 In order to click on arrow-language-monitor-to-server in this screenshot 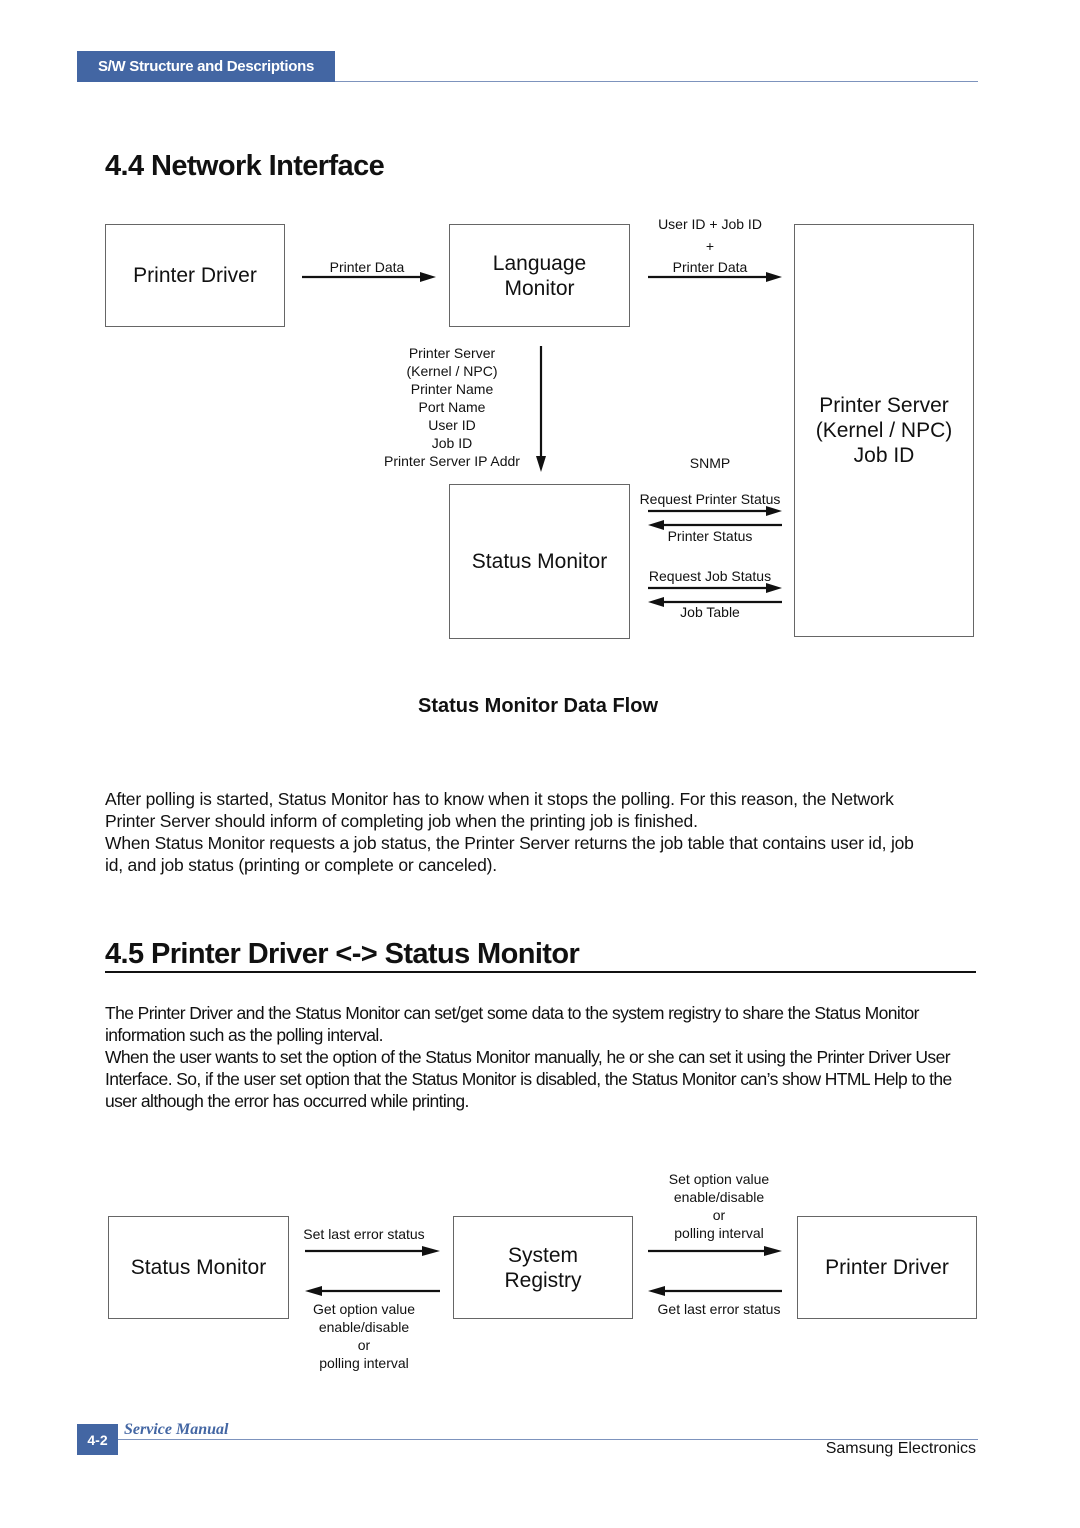, I will do `click(715, 277)`.